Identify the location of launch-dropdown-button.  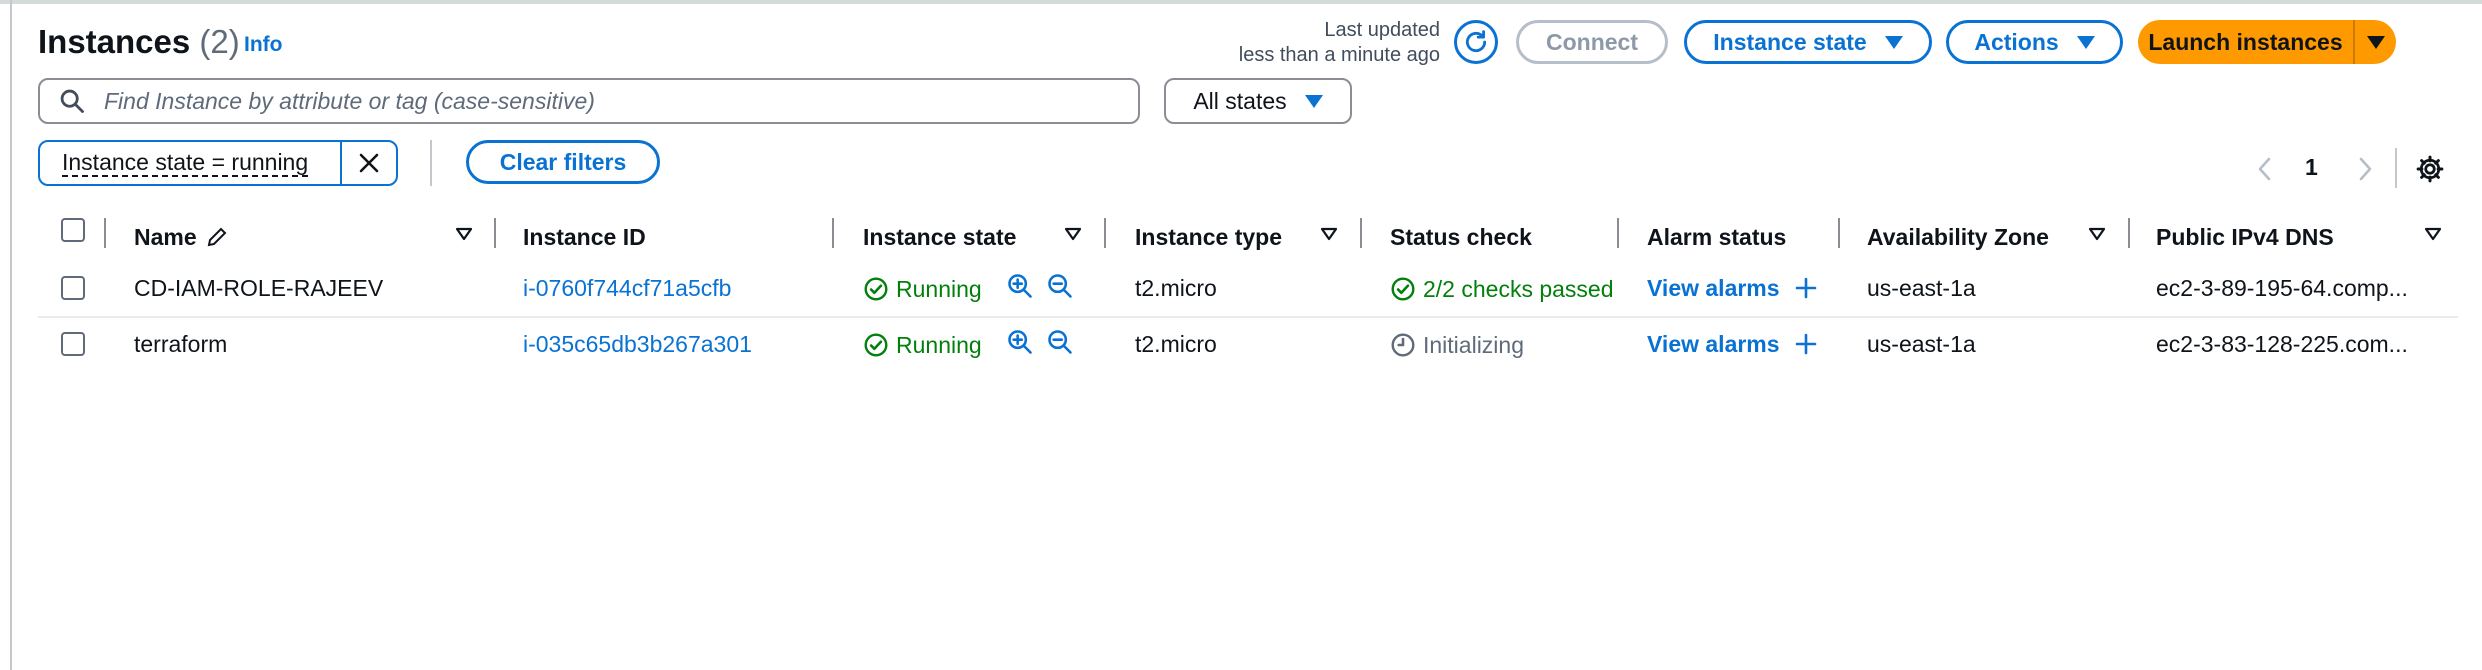
(2375, 42).